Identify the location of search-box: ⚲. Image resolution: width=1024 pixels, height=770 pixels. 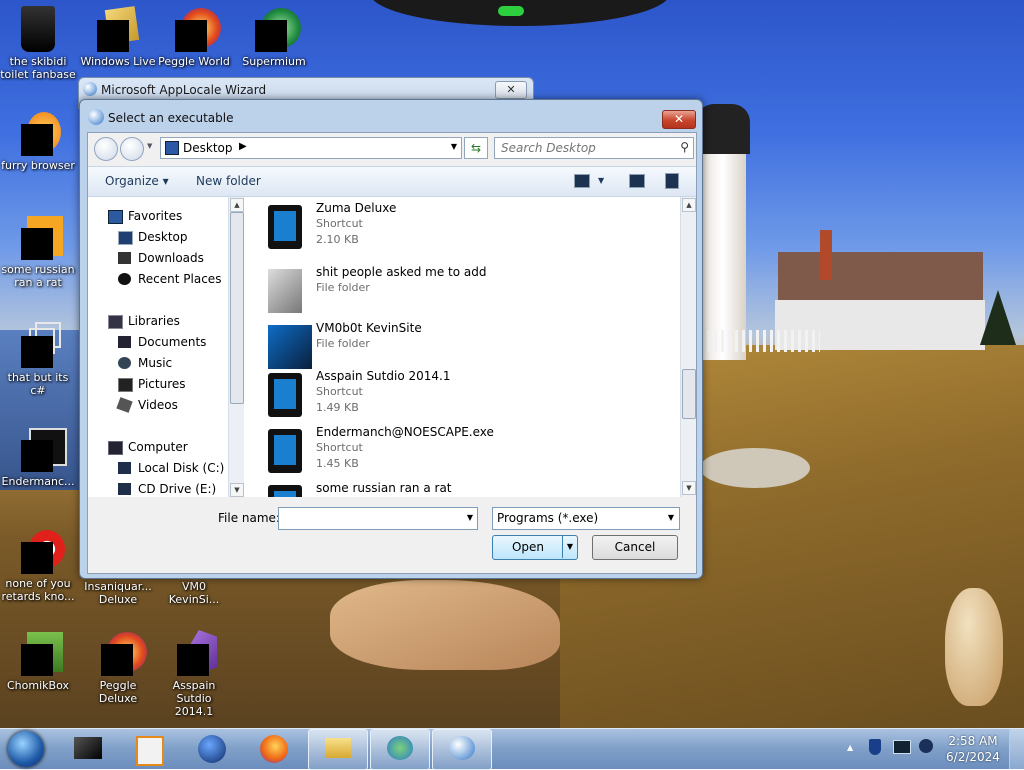
(594, 148).